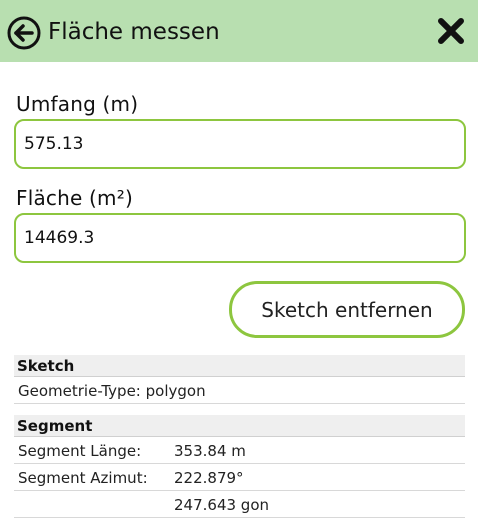  What do you see at coordinates (239, 31) in the screenshot?
I see `header-bar: Fläche messen` at bounding box center [239, 31].